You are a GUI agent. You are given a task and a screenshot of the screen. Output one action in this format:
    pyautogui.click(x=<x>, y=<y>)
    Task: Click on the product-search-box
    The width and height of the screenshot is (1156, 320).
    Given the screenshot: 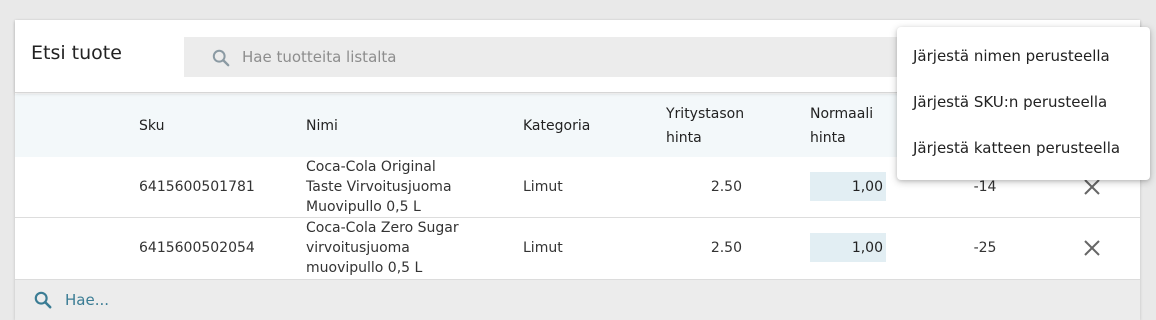 What is the action you would take?
    pyautogui.click(x=554, y=57)
    